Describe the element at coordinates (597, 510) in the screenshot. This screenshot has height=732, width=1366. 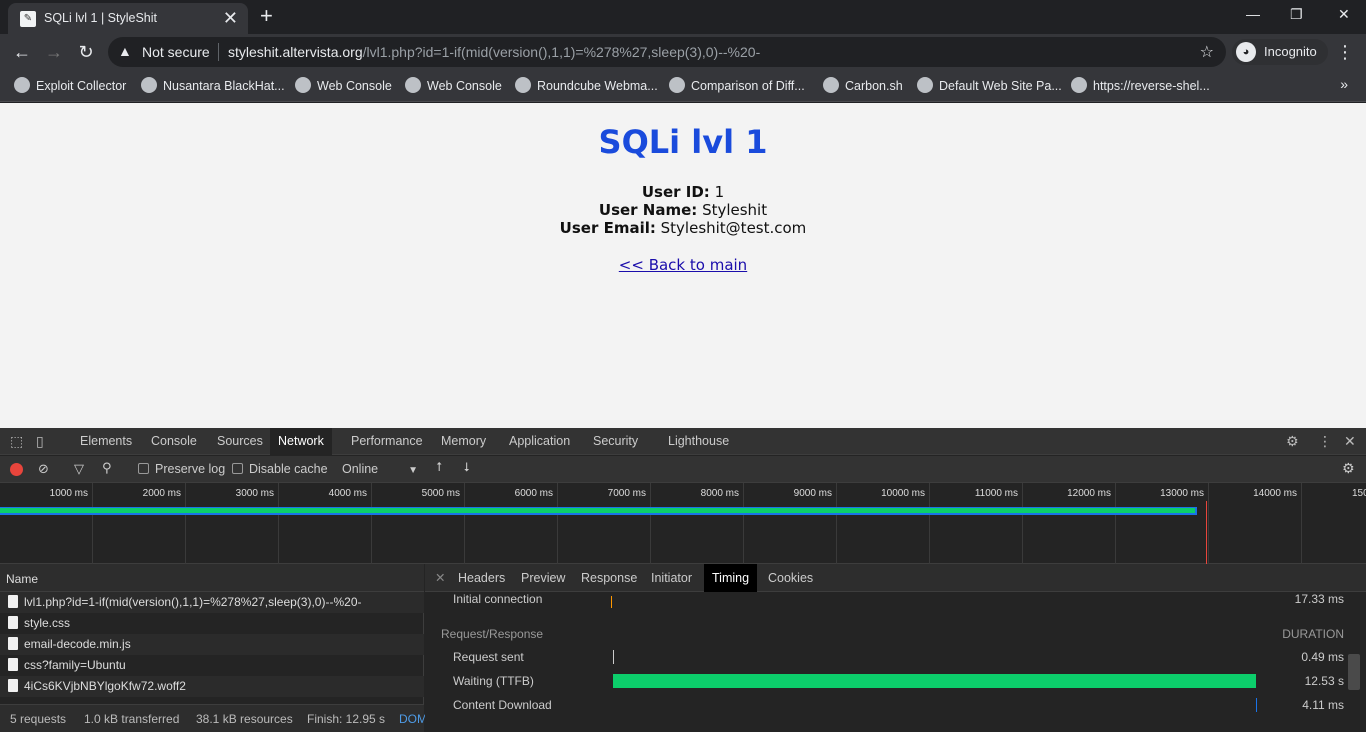
I see `overview-bar-green` at that location.